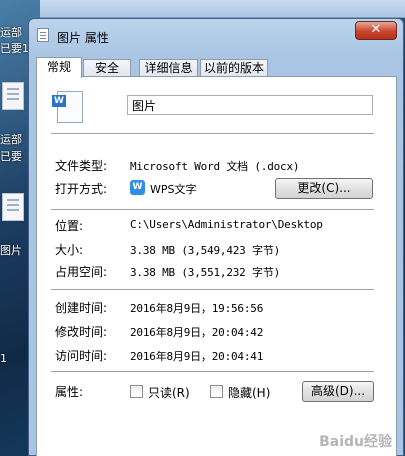 Image resolution: width=405 pixels, height=456 pixels. What do you see at coordinates (173, 189) in the screenshot?
I see `open-with-value: WPS文字` at bounding box center [173, 189].